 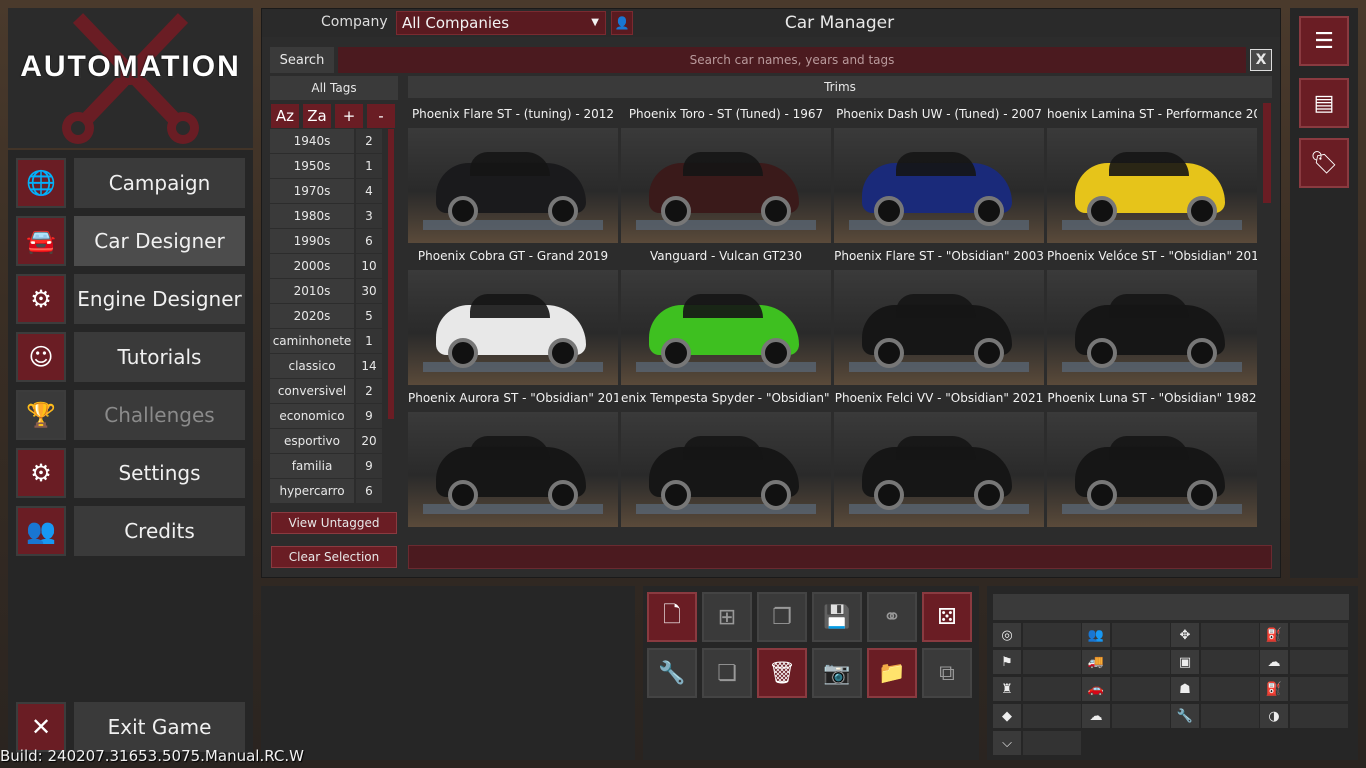 I want to click on tag-row: 2010s 30, so click(x=328, y=291).